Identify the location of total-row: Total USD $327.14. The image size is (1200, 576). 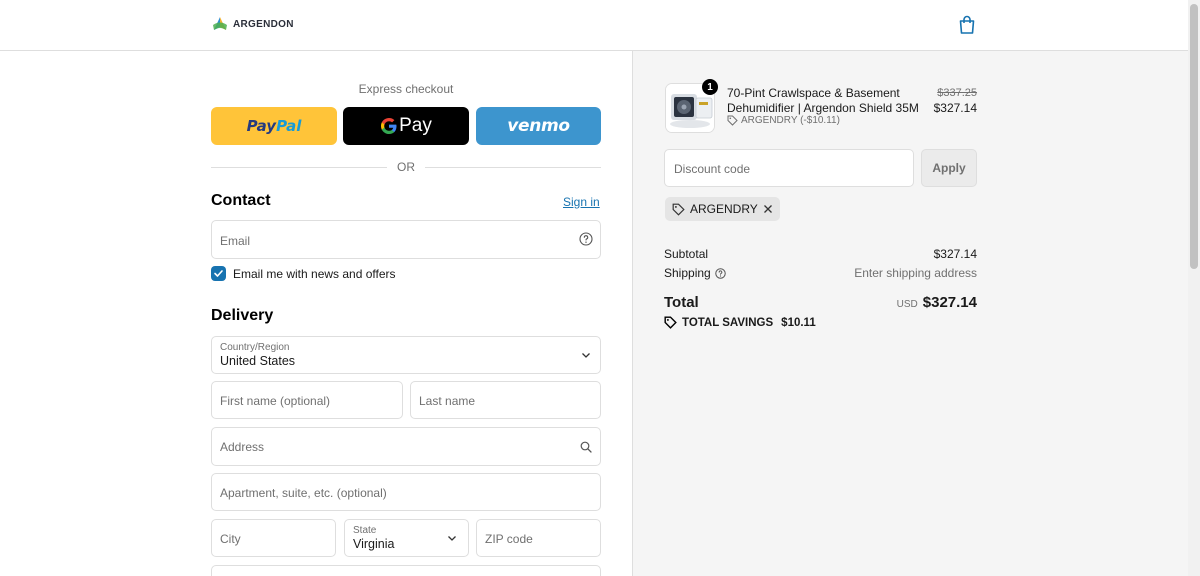
(820, 302).